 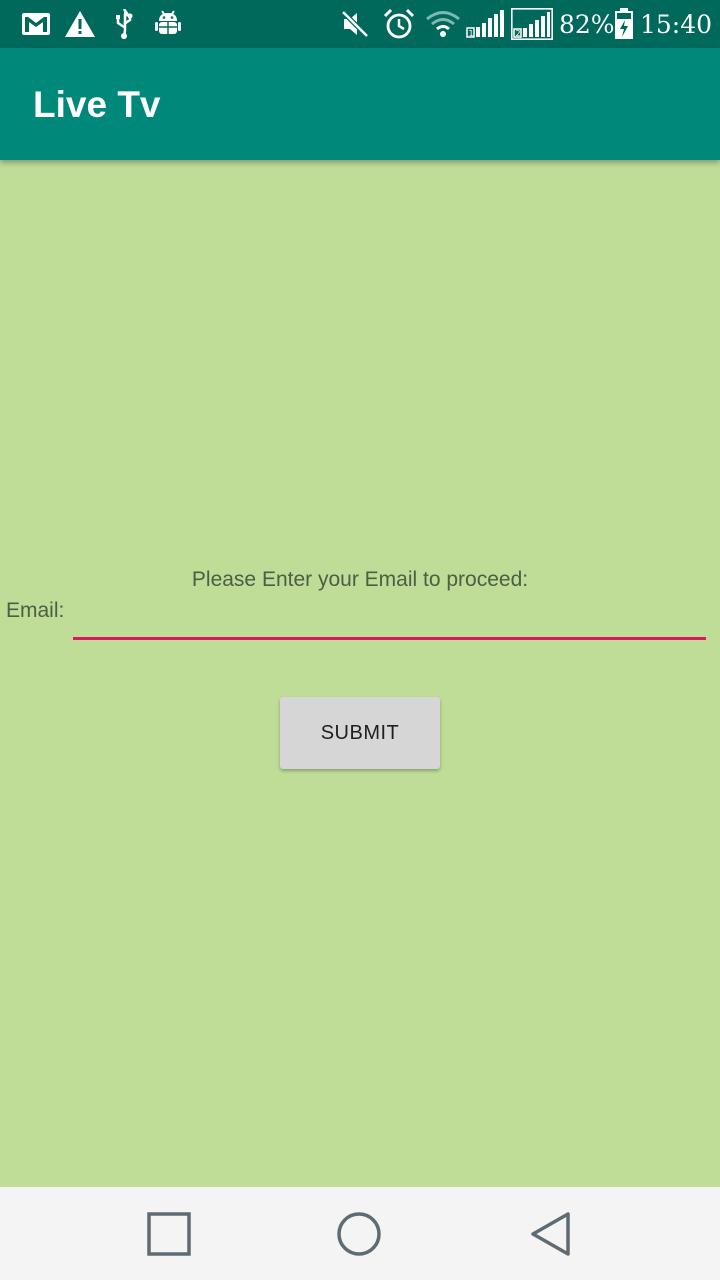 What do you see at coordinates (518, 33) in the screenshot?
I see `svg-text: 2` at bounding box center [518, 33].